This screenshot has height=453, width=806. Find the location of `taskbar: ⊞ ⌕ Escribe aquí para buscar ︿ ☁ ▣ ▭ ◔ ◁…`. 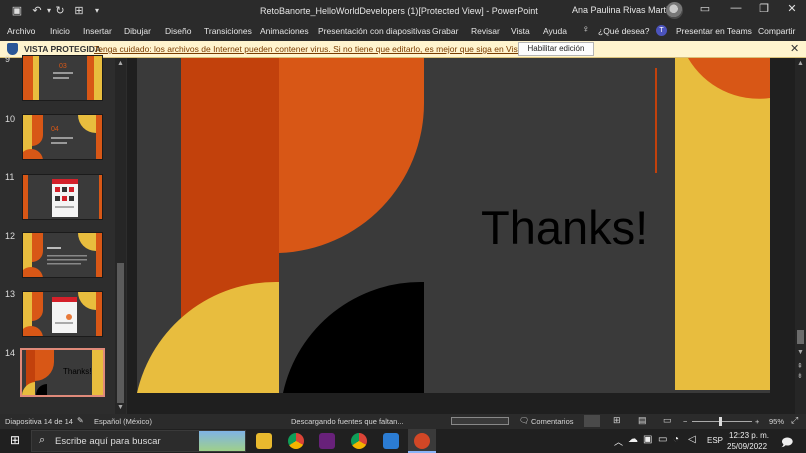

taskbar: ⊞ ⌕ Escribe aquí para buscar ︿ ☁ ▣ ▭ ◔ ◁… is located at coordinates (403, 441).